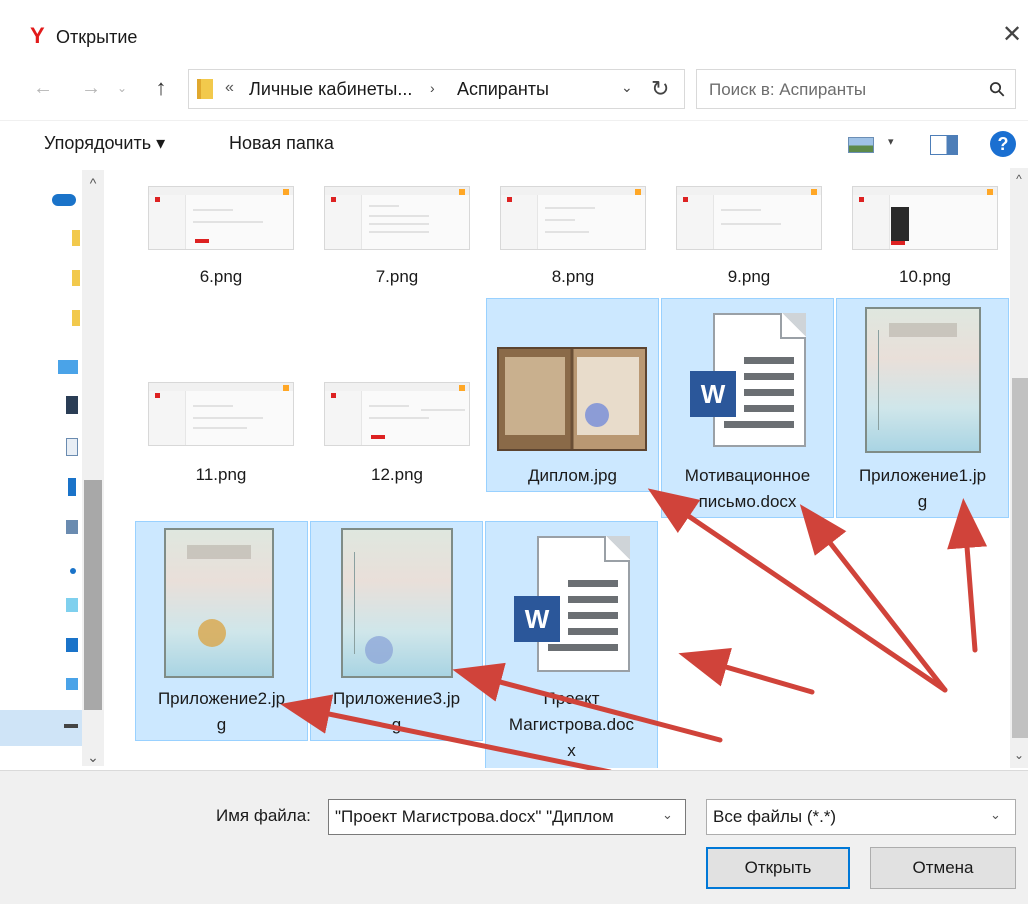 Image resolution: width=1028 pixels, height=904 pixels. I want to click on search-icon: ⚲, so click(998, 89).